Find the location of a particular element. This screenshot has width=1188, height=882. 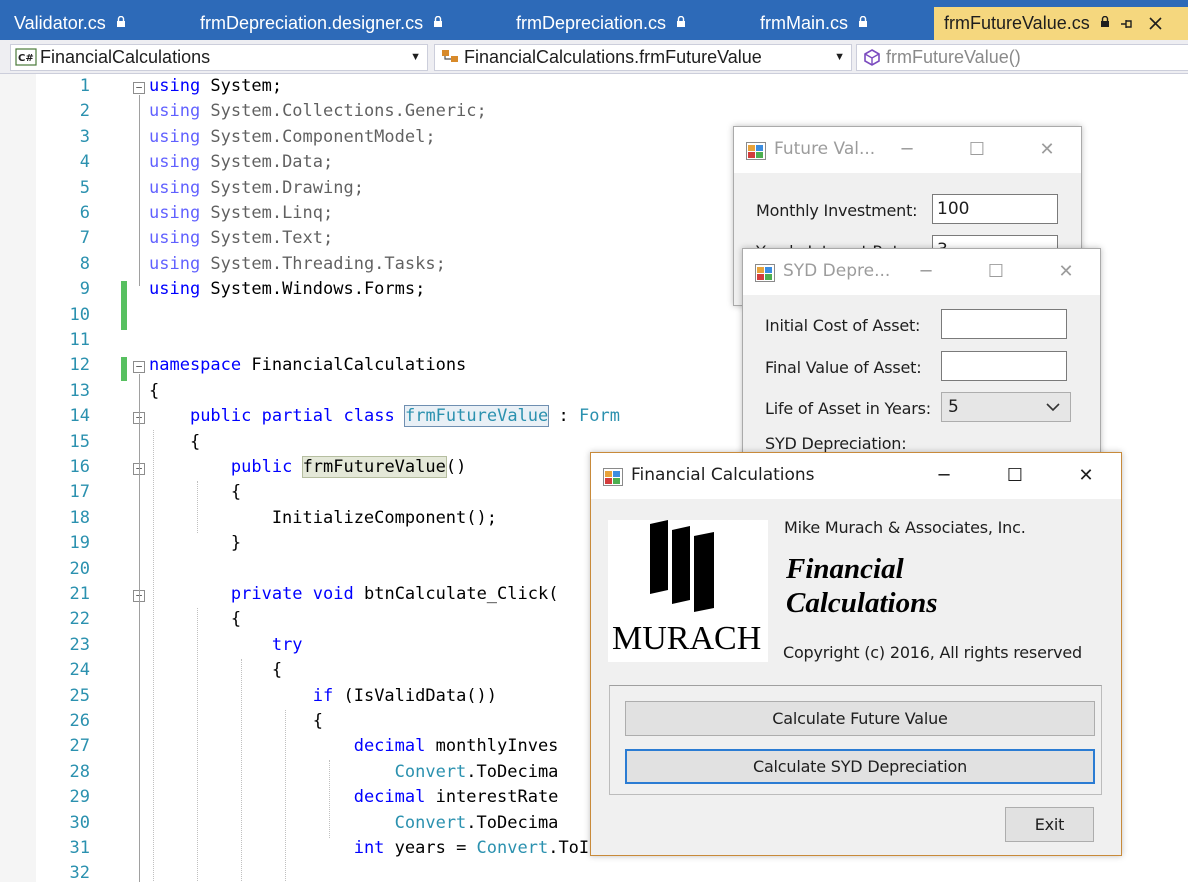

title-bar: SYD Depre... ─ ☐ ✕ is located at coordinates (921, 272).